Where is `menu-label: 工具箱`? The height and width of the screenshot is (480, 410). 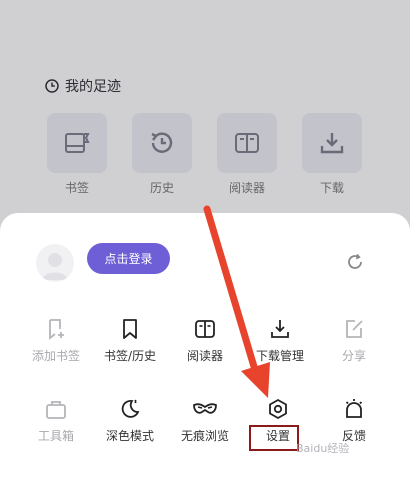 menu-label: 工具箱 is located at coordinates (55, 436).